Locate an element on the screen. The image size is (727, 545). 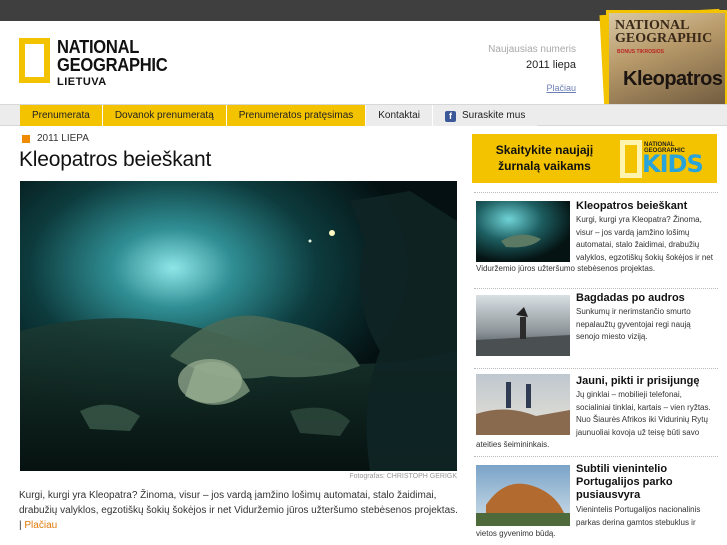
nav-label: Kontaktai is located at coordinates (399, 115).